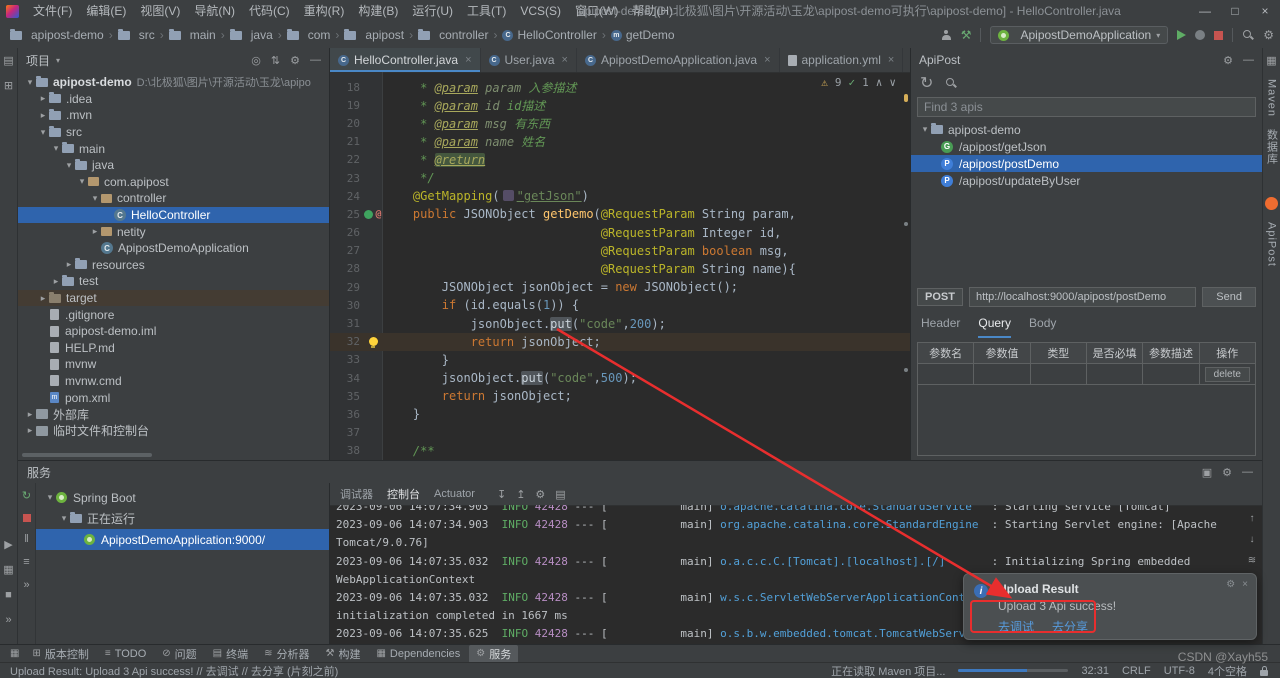  I want to click on service-item-ApipostDemoApplication: ApipostDemoApplication :9000/, so click(182, 539).